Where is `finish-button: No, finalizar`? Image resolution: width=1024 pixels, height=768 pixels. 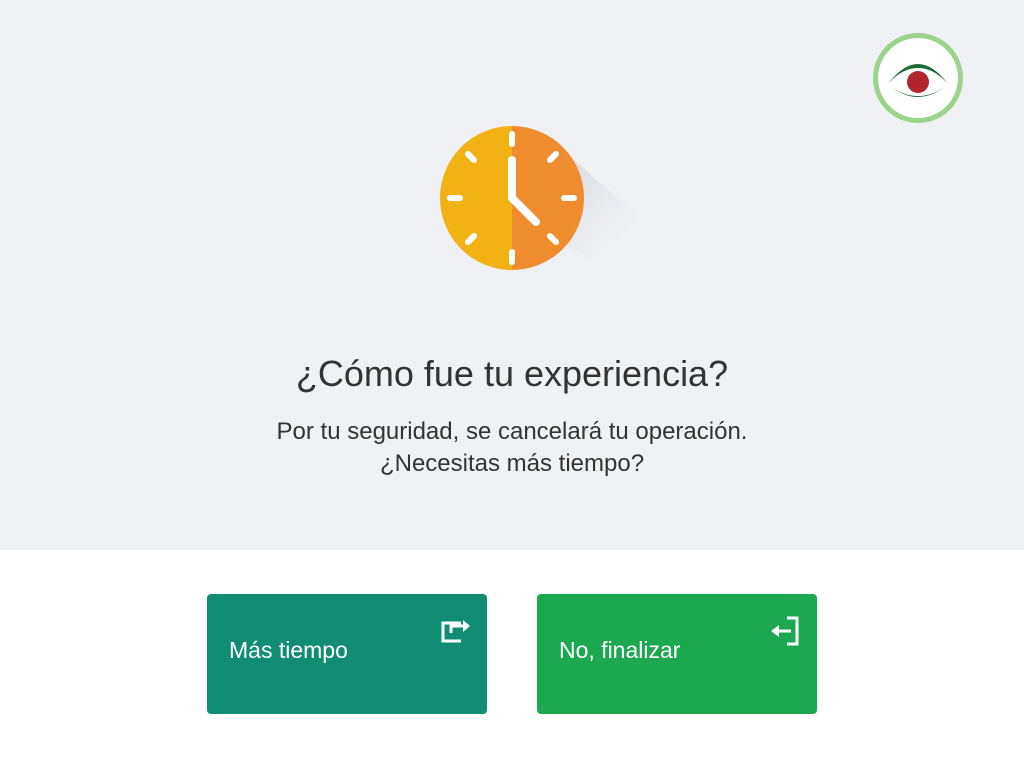
finish-button: No, finalizar is located at coordinates (677, 654).